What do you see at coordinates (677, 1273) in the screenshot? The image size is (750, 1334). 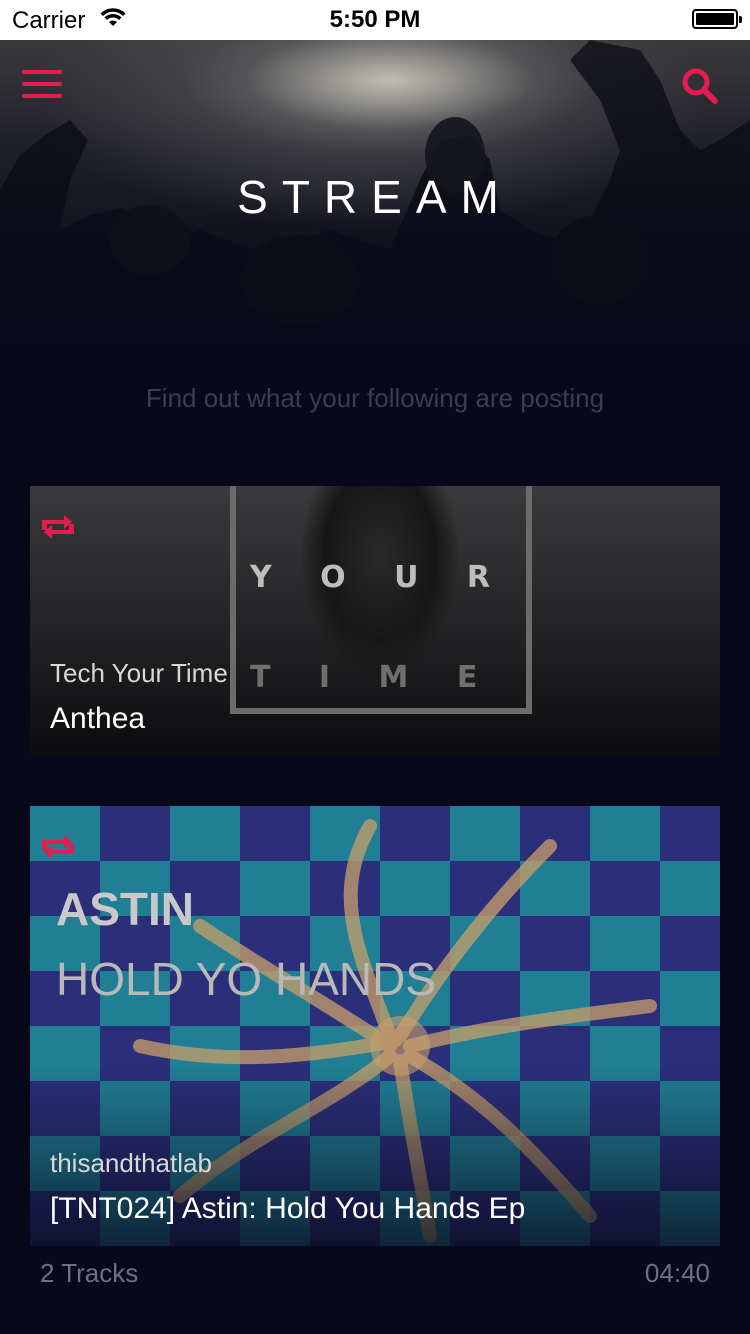 I see `duration: 04:40` at bounding box center [677, 1273].